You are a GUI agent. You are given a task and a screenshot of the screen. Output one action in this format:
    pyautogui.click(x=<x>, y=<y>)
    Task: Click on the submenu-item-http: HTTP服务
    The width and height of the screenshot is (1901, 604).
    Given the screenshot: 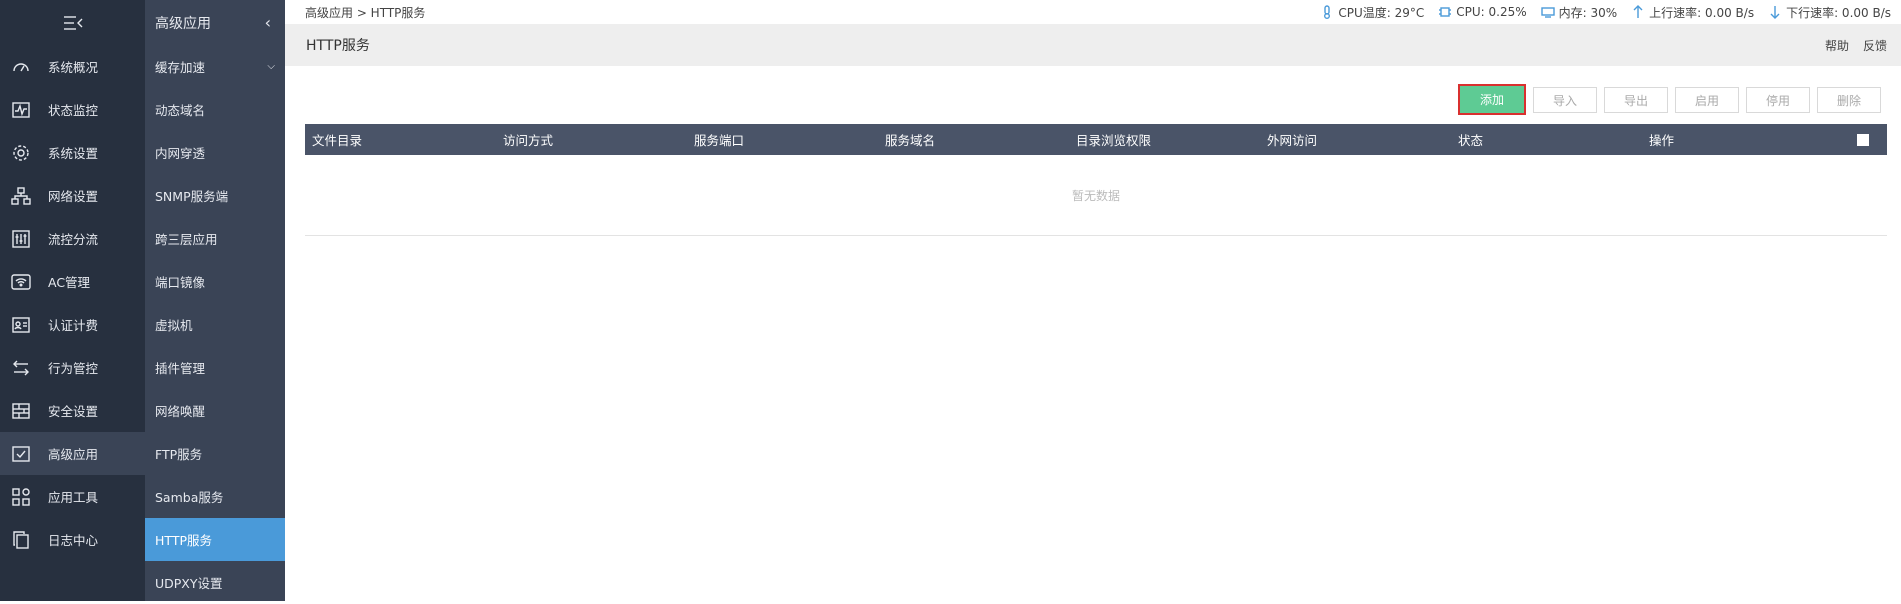 What is the action you would take?
    pyautogui.click(x=215, y=539)
    